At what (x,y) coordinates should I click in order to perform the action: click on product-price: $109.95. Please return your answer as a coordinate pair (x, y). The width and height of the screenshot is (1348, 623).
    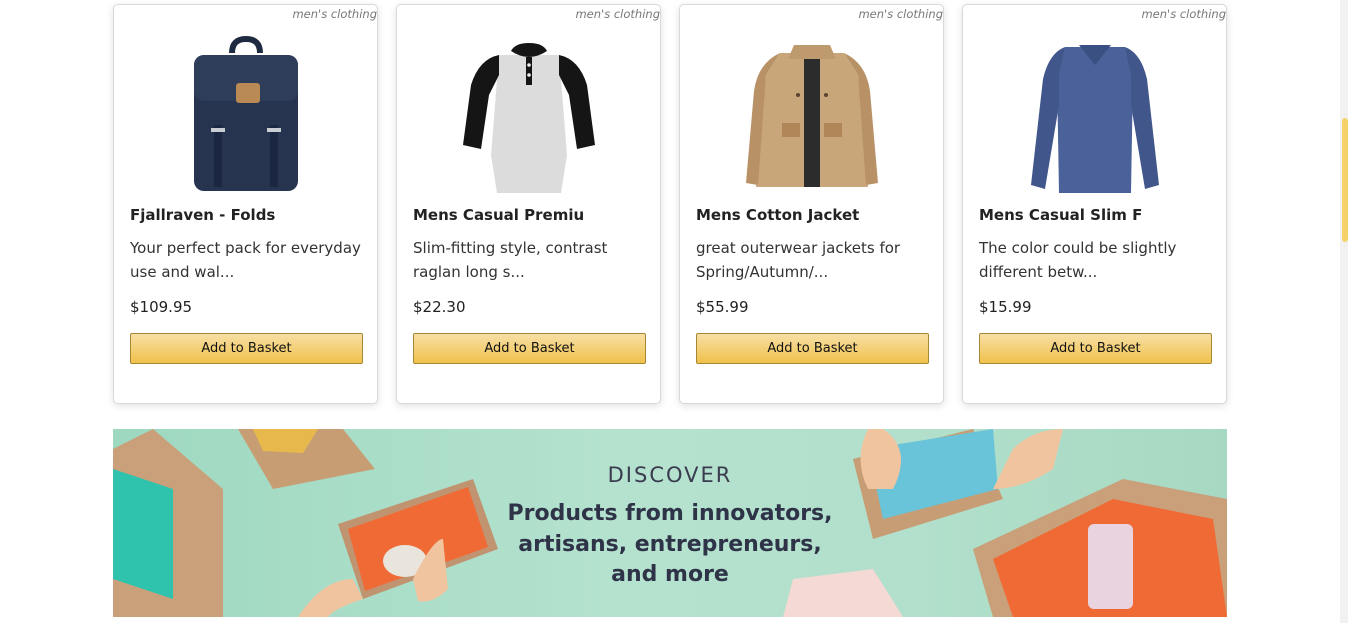
    Looking at the image, I should click on (161, 307).